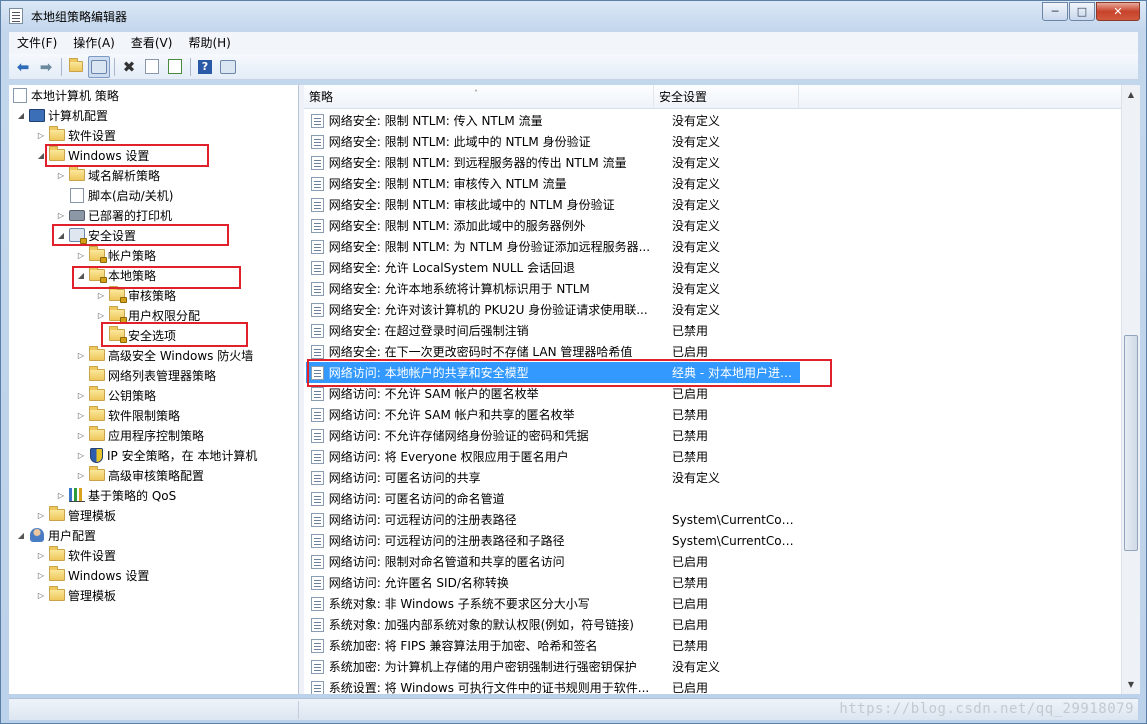 The image size is (1147, 724). What do you see at coordinates (553, 561) in the screenshot?
I see `policy-row: 网络访问: 限制对命名管道和共享的匿名访问 已启用` at bounding box center [553, 561].